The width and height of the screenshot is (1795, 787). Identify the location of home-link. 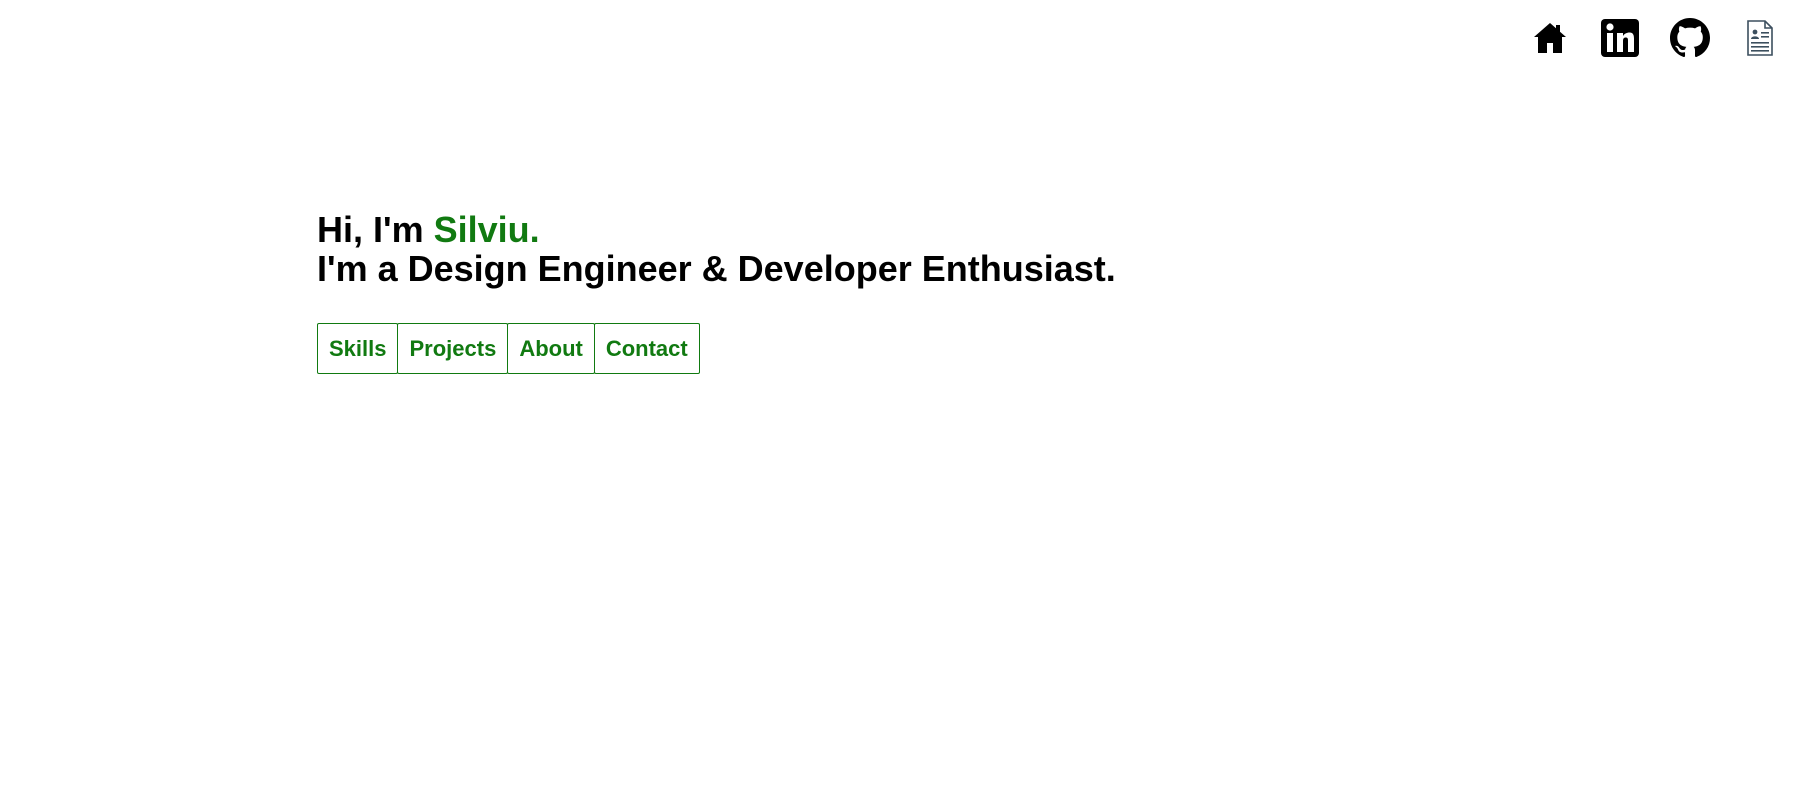
(1550, 38).